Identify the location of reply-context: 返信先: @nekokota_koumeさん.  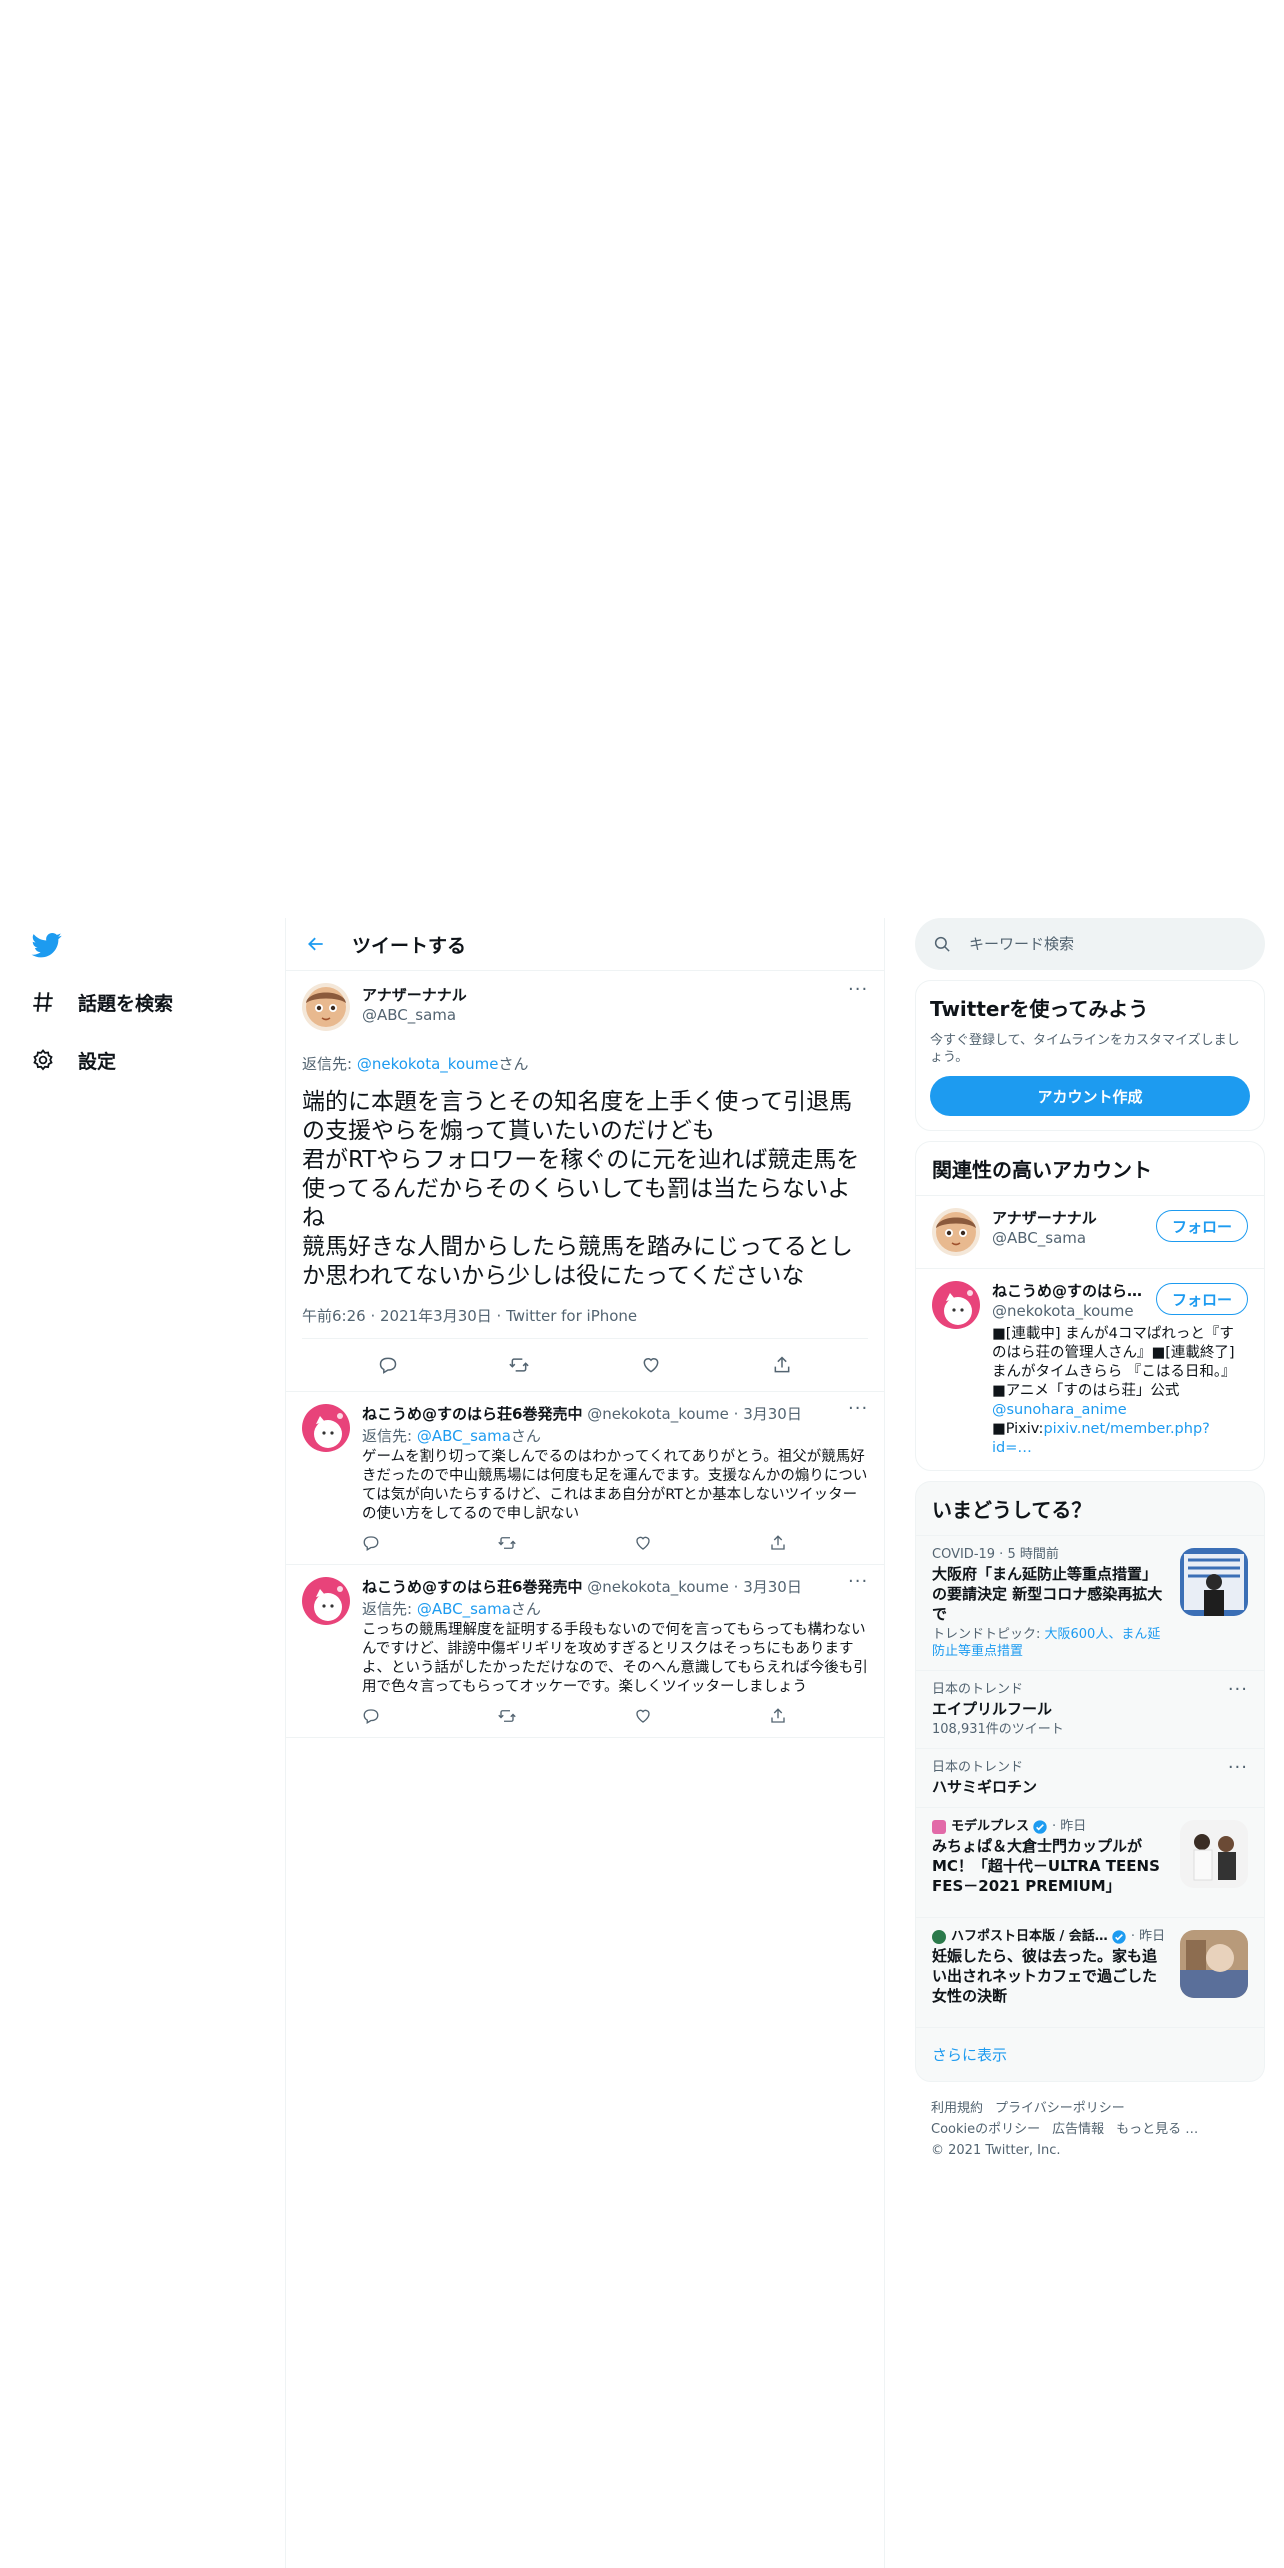
(415, 1064).